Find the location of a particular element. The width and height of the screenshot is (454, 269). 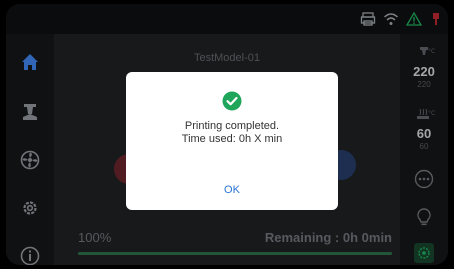

check-circle-icon is located at coordinates (232, 101).